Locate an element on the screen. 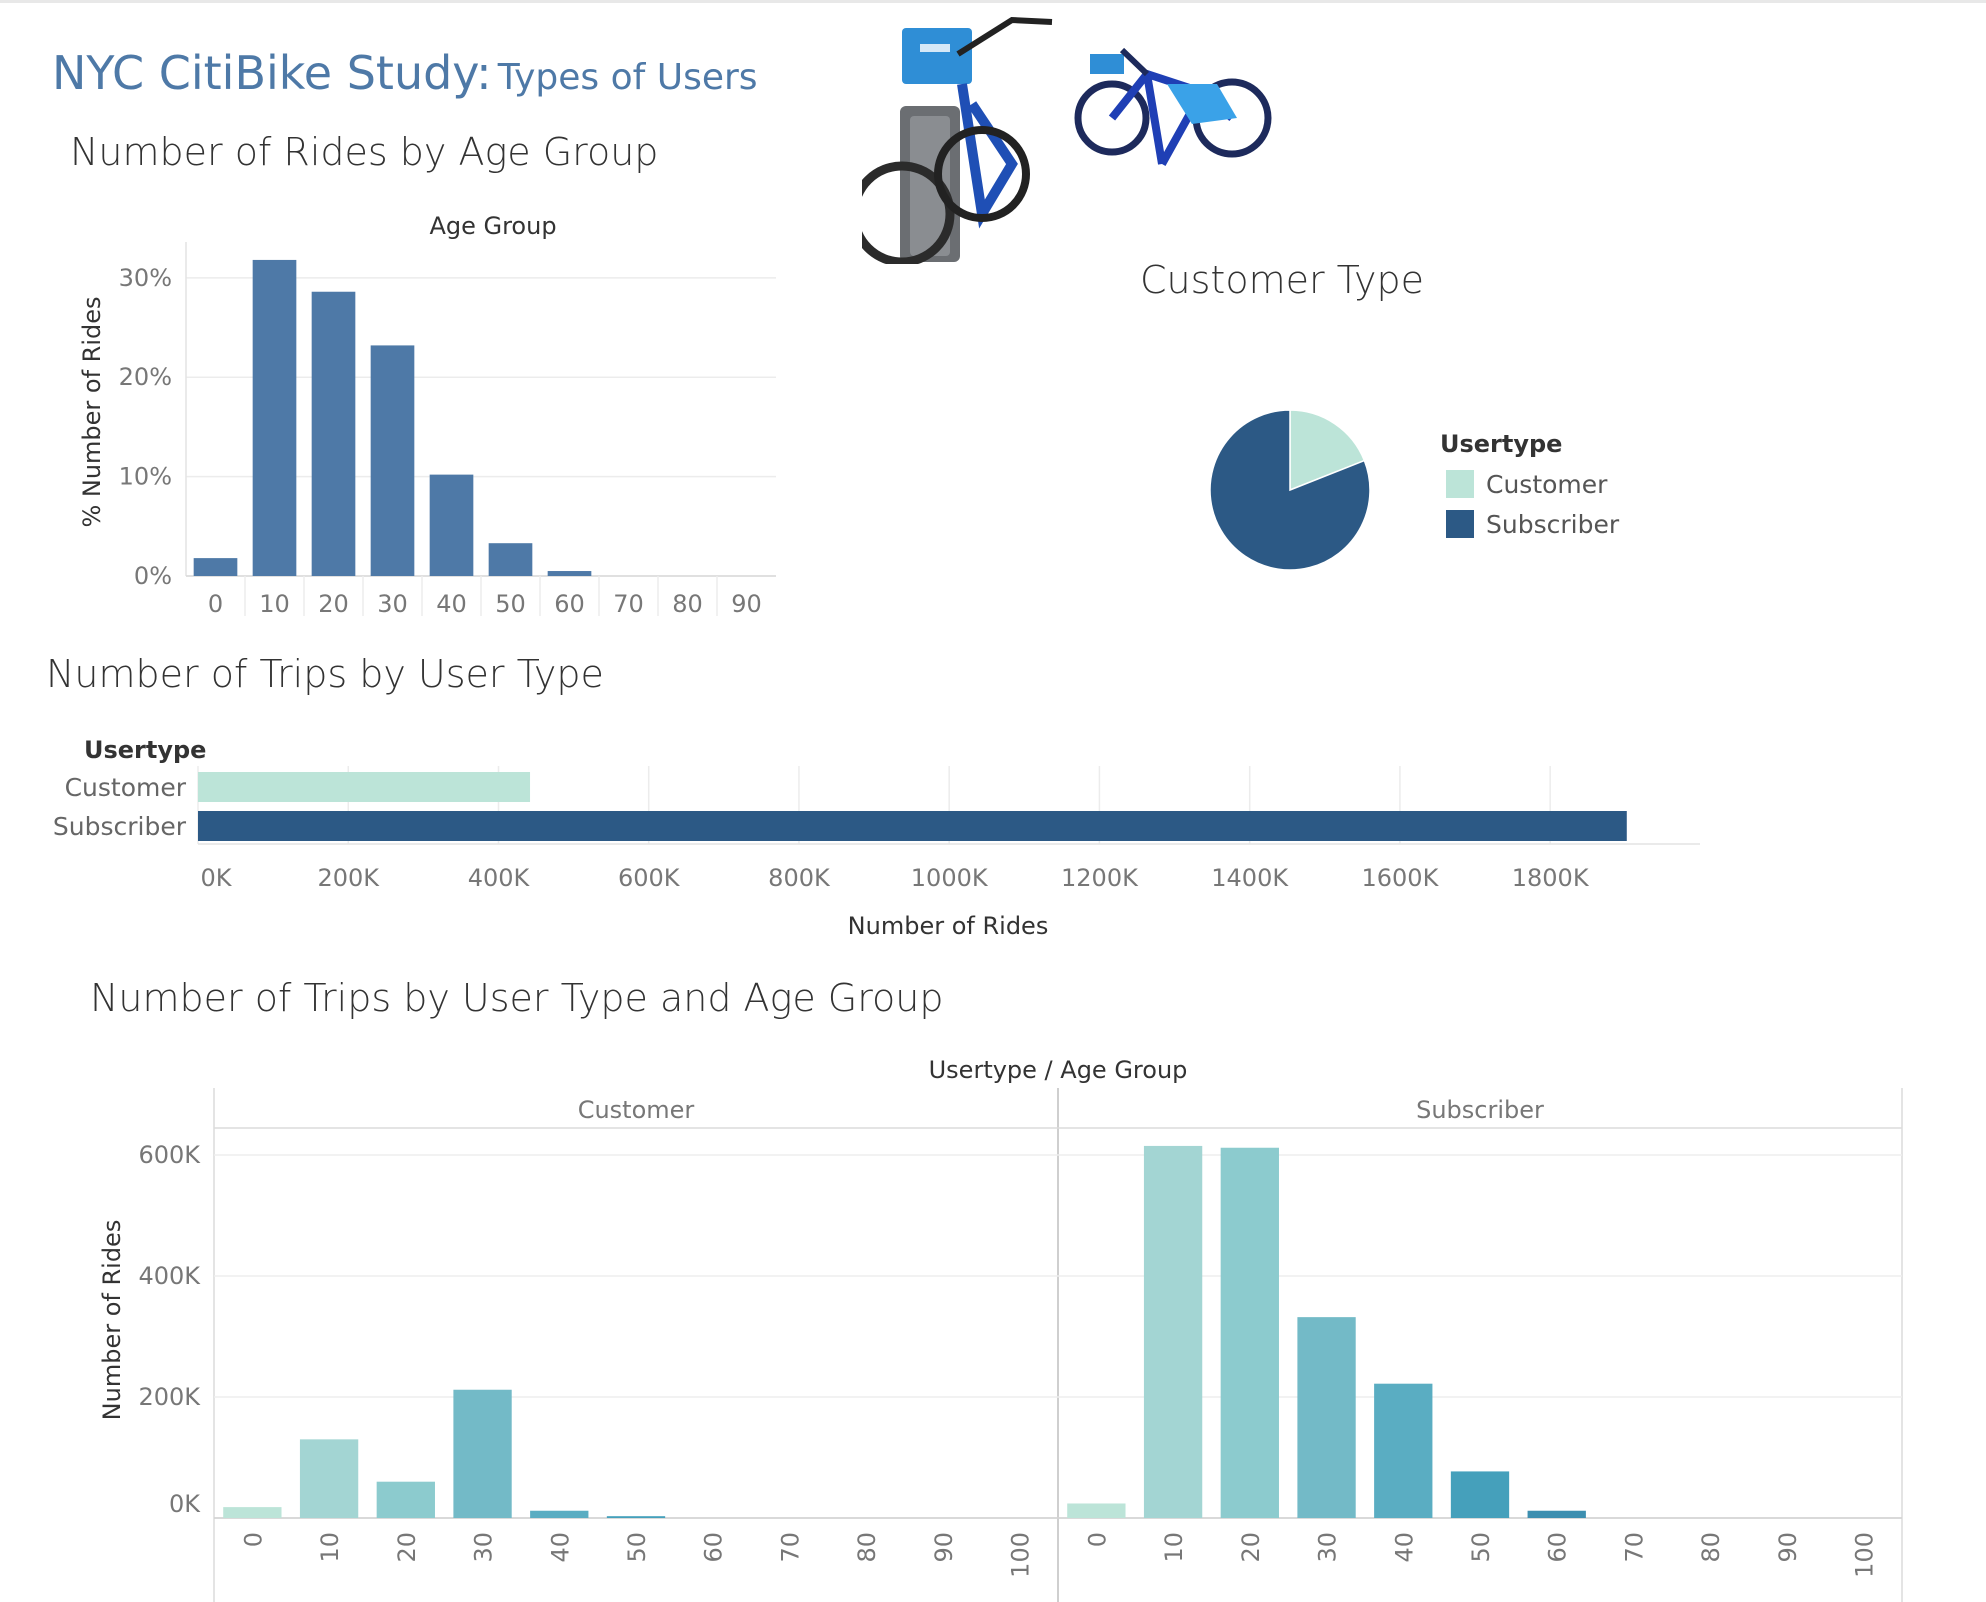 The width and height of the screenshot is (1986, 1602). facet-ytick: 600K is located at coordinates (169, 1155).